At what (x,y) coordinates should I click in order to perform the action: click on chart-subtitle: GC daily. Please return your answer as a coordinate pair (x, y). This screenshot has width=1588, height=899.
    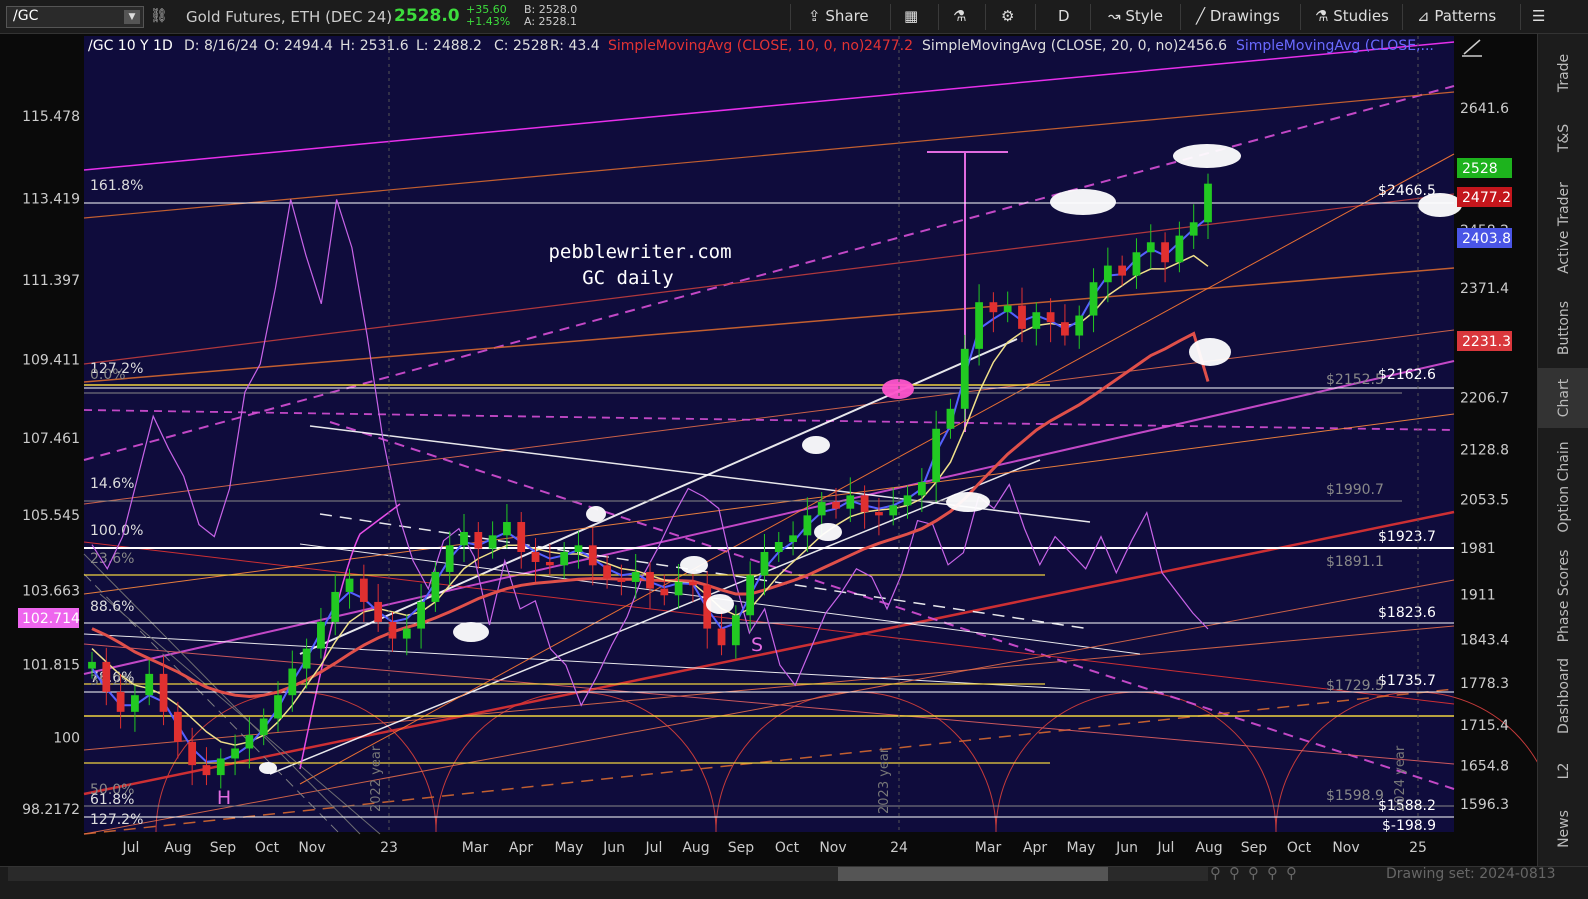
    Looking at the image, I should click on (628, 278).